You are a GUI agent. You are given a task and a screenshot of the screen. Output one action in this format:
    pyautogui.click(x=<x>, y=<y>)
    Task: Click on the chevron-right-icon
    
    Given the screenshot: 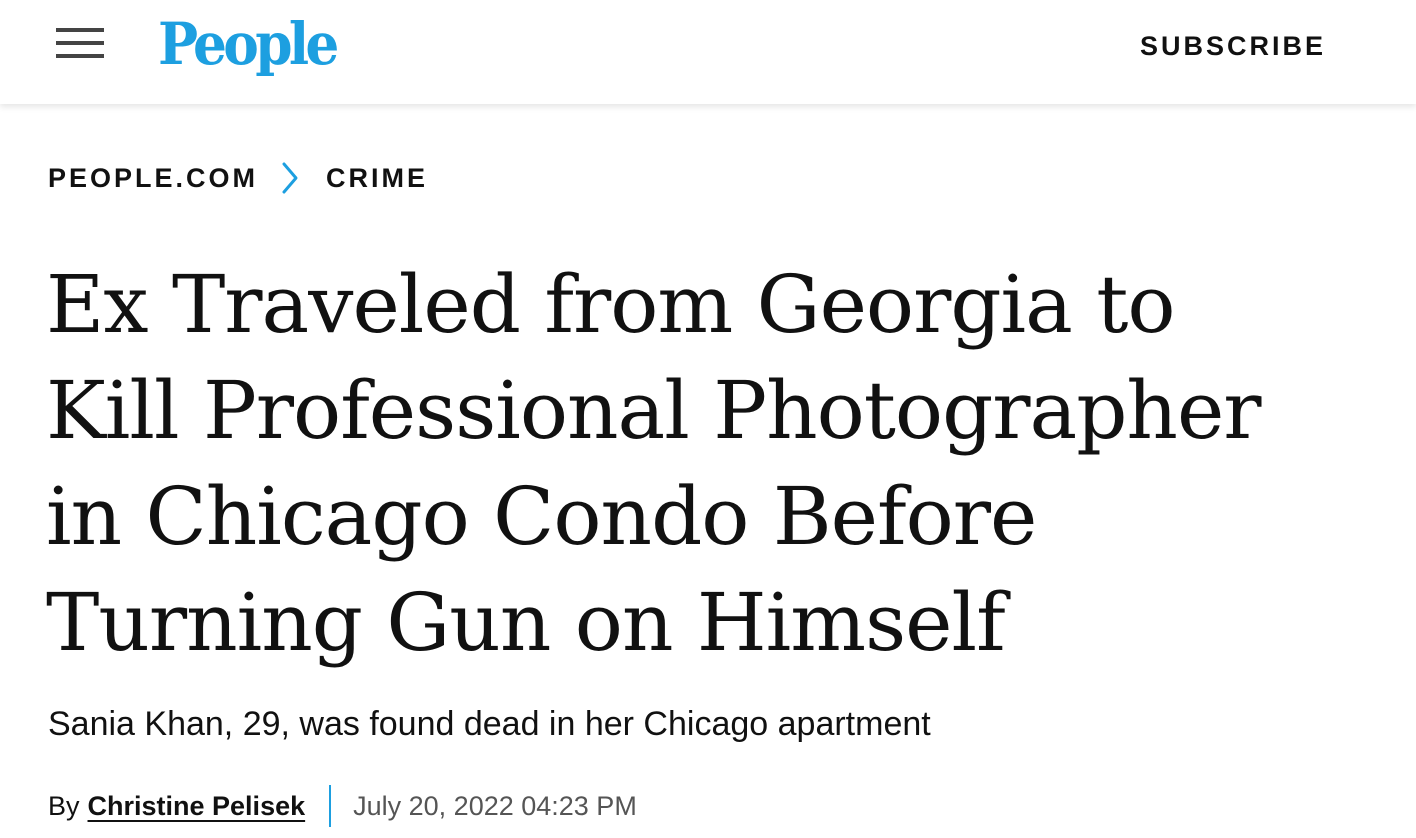 What is the action you would take?
    pyautogui.click(x=290, y=178)
    